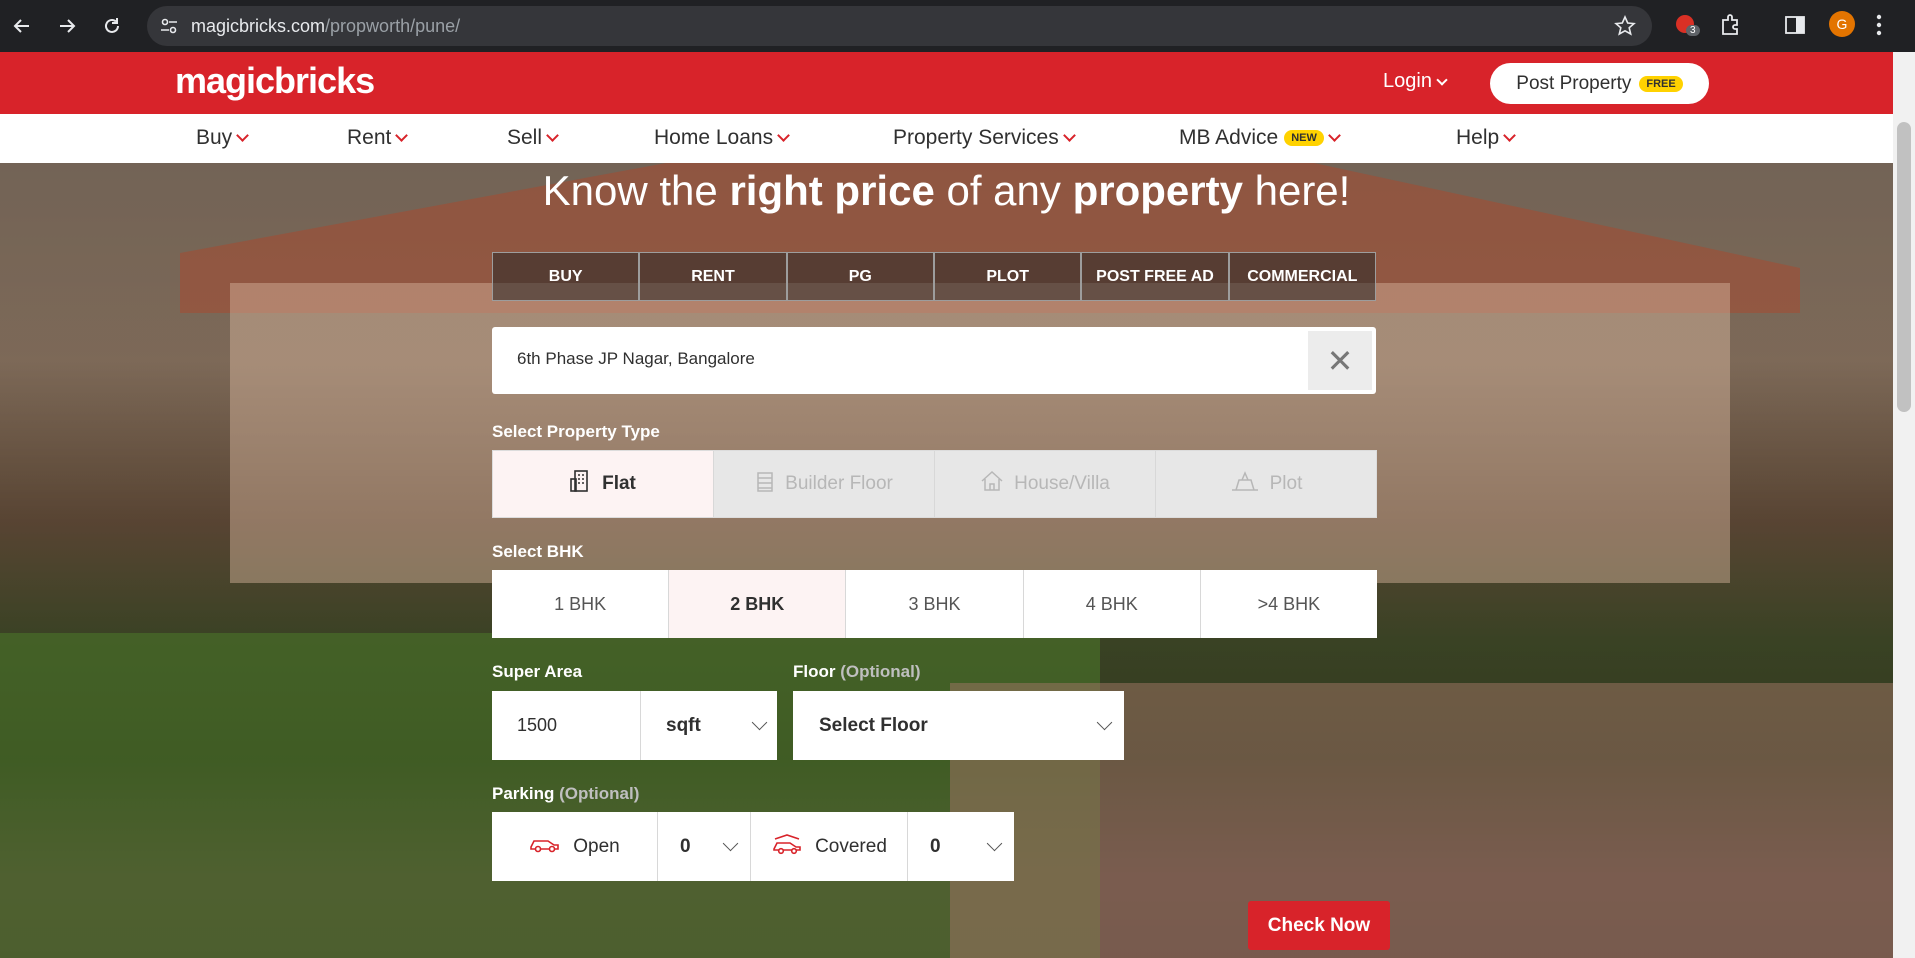  I want to click on covered-car-icon, so click(787, 847).